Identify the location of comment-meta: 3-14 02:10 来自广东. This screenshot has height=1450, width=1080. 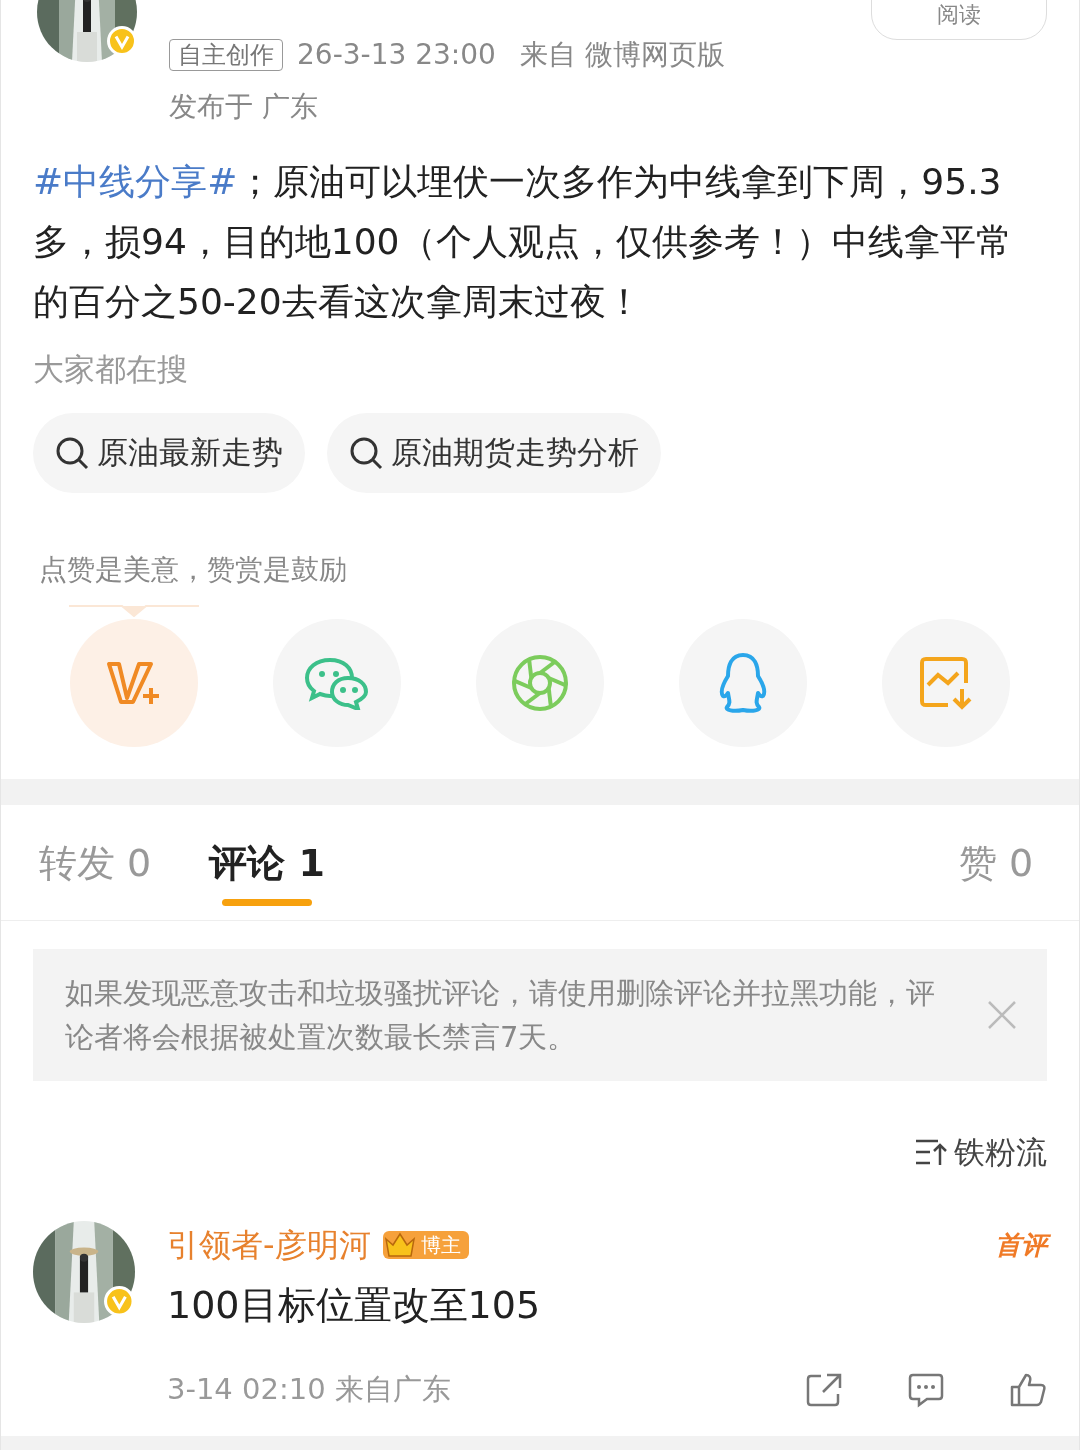
(309, 1389).